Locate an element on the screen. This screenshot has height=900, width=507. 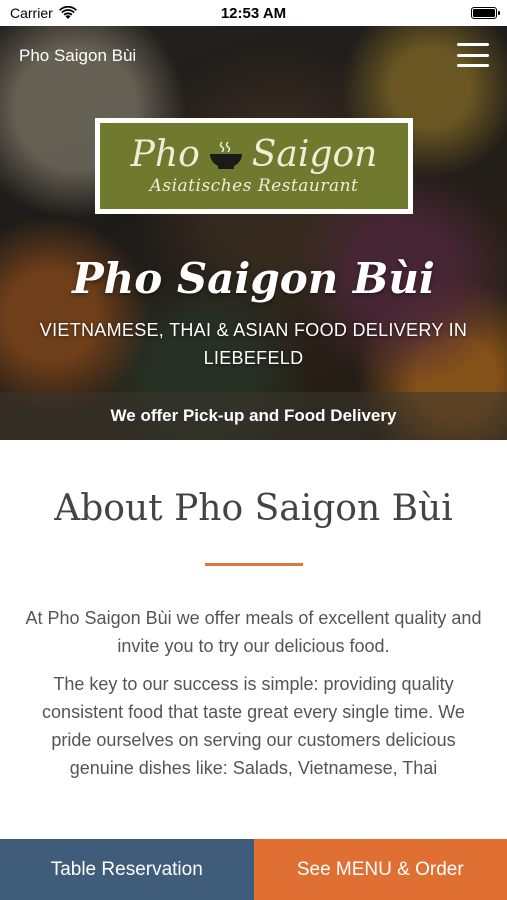
status-time: 12:53 AM is located at coordinates (253, 13).